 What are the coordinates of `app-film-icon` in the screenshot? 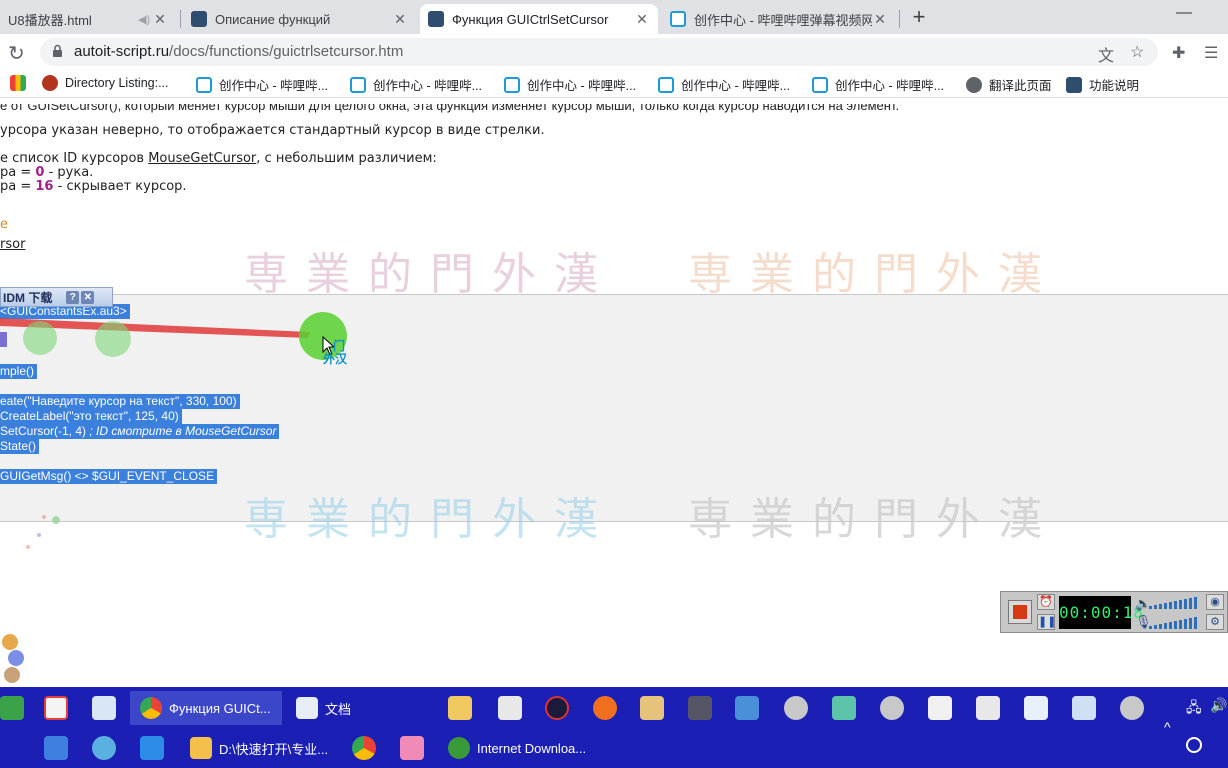 It's located at (700, 708).